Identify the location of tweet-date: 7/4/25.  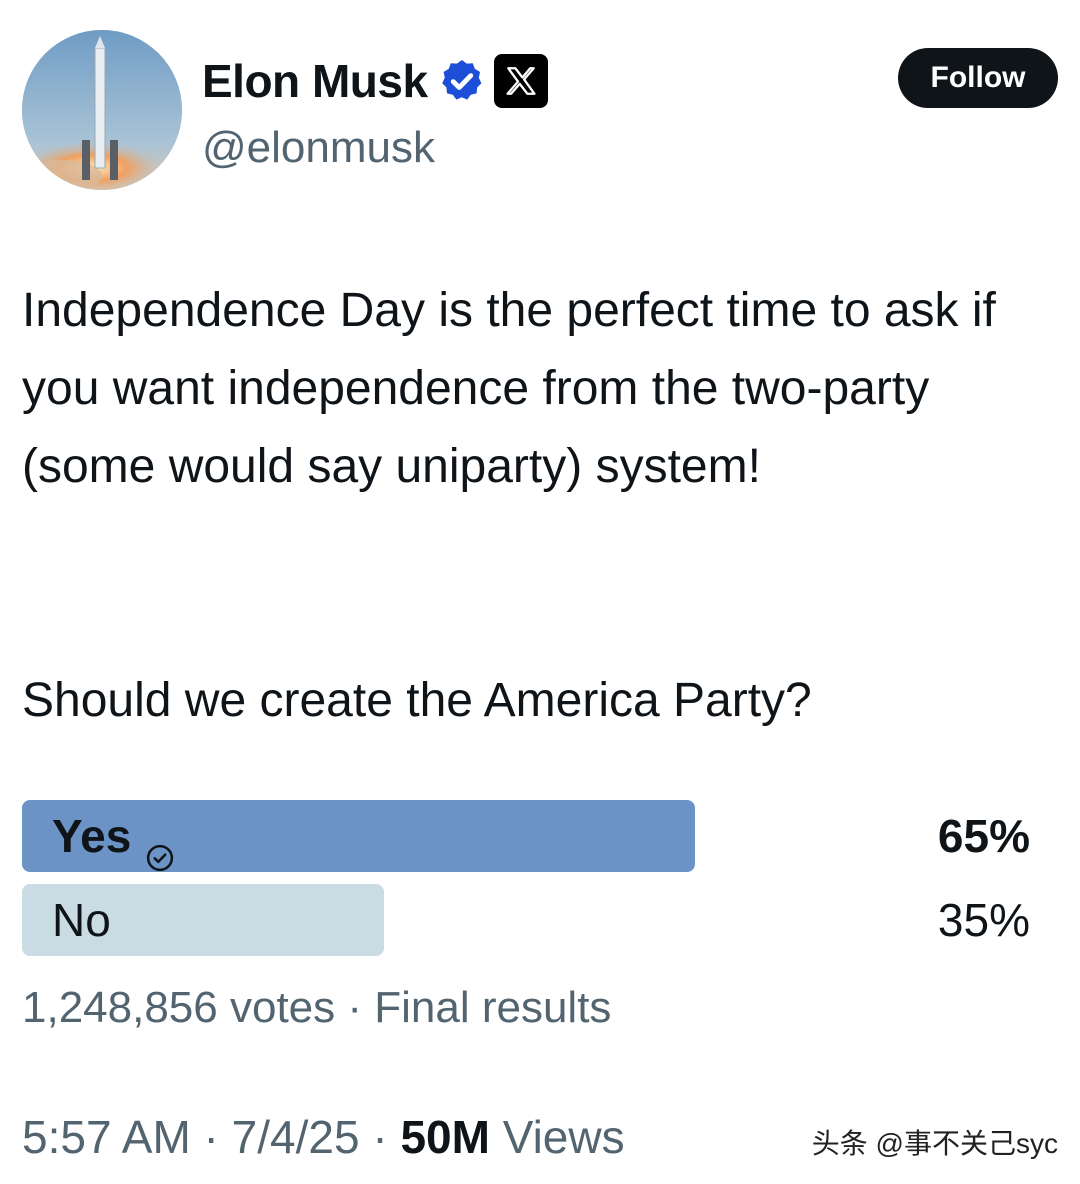
(296, 1137).